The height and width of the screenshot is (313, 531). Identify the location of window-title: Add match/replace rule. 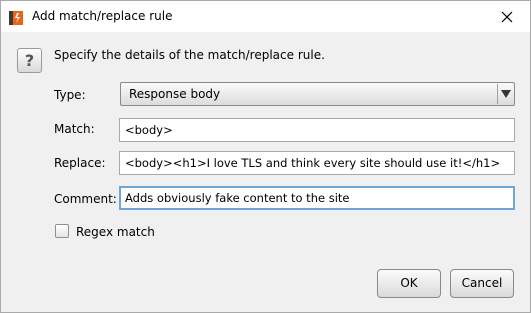
(102, 16).